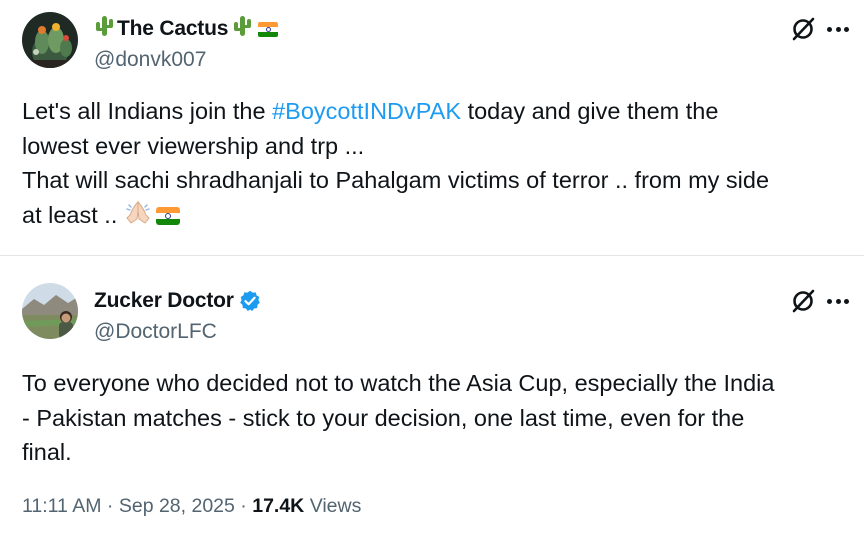  I want to click on display-name: The Cactus, so click(172, 29).